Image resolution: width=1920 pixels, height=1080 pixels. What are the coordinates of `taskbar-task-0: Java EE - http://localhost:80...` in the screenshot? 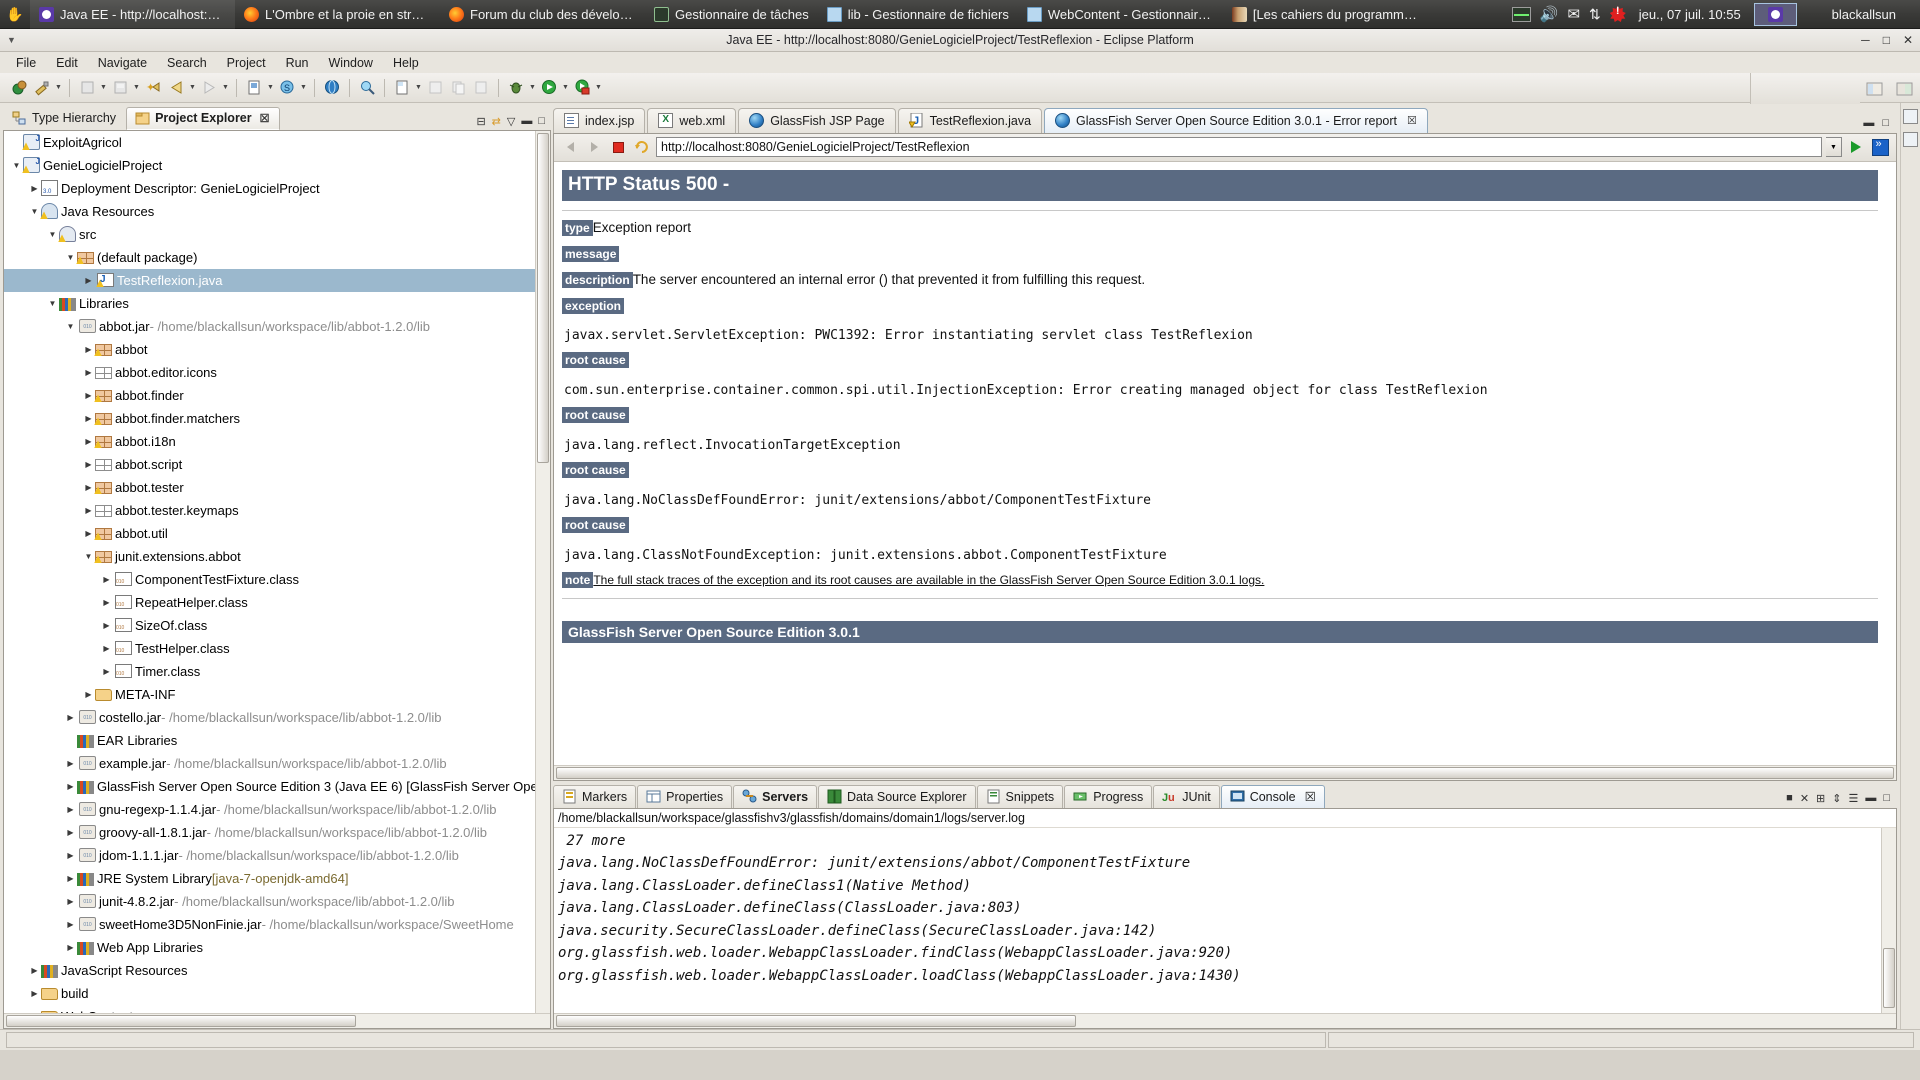 It's located at (132, 14).